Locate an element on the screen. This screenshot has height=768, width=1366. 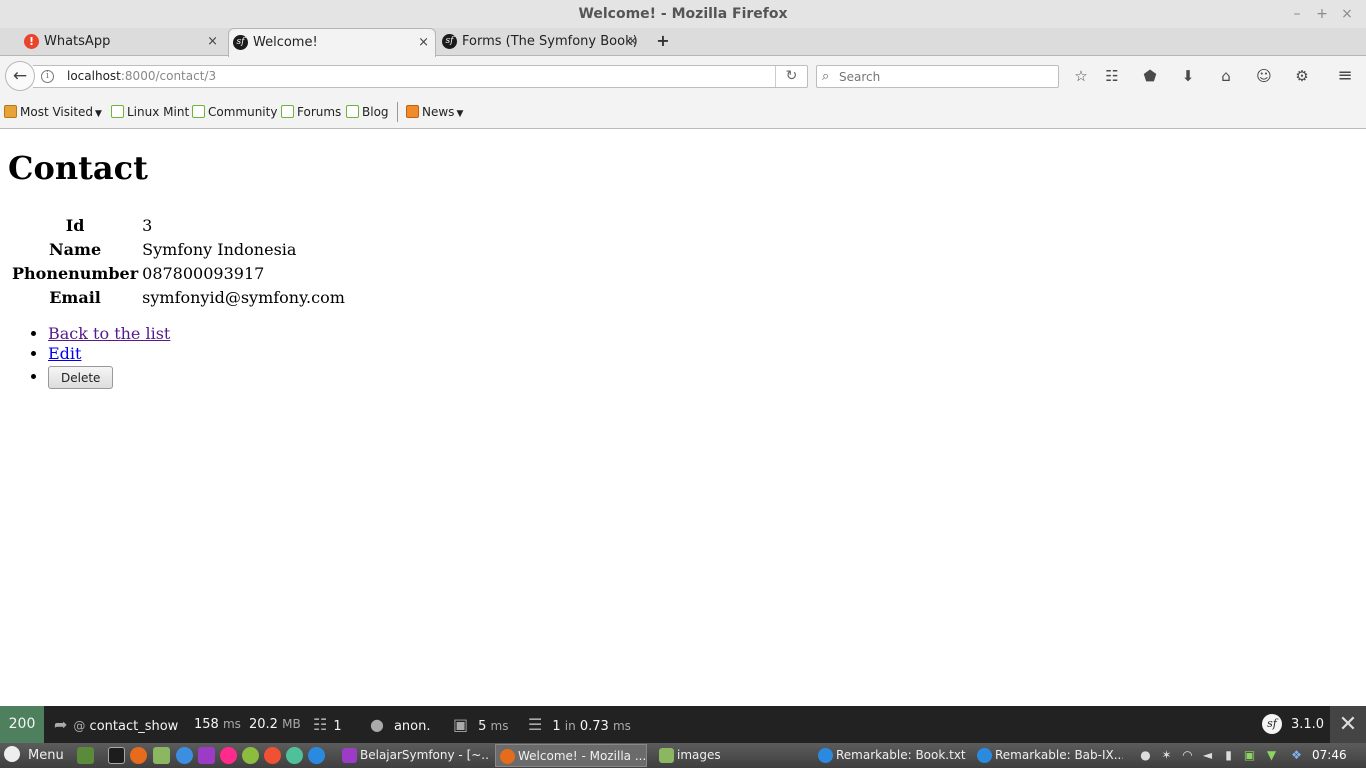
db-time: 0.73 is located at coordinates (594, 726).